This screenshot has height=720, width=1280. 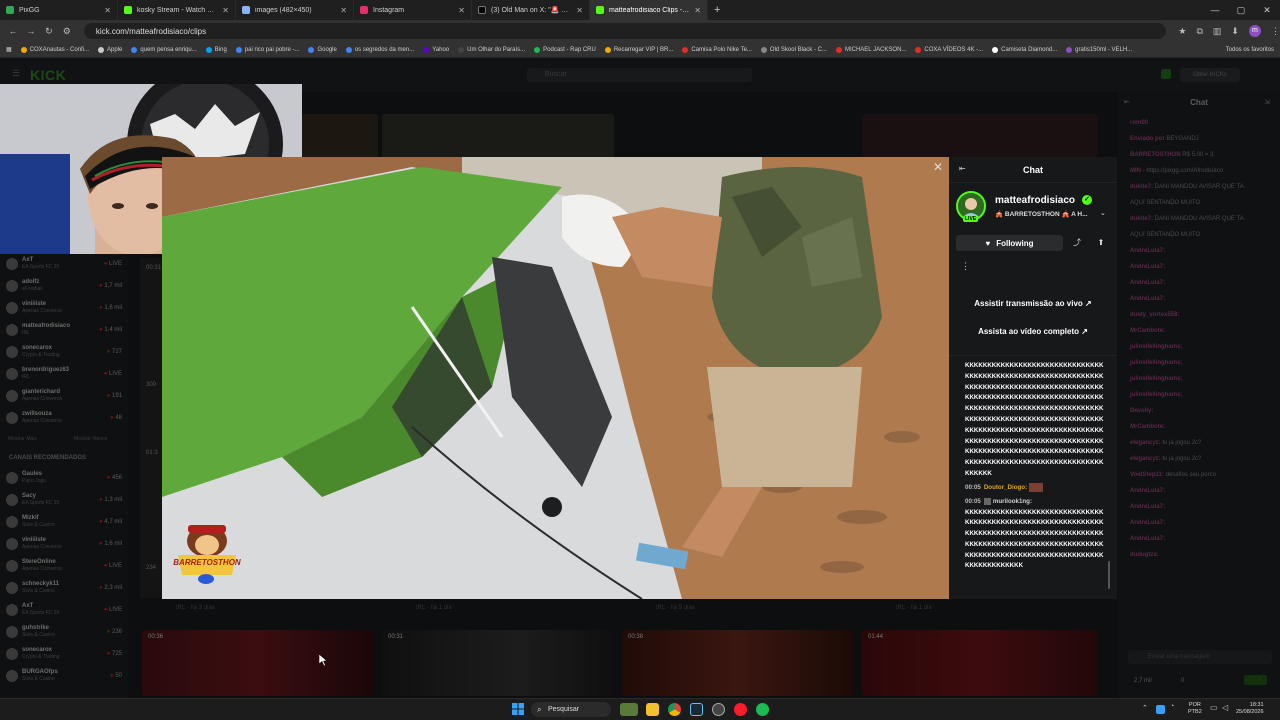 What do you see at coordinates (1144, 555) in the screenshot?
I see `chat-username: dudugtza:` at bounding box center [1144, 555].